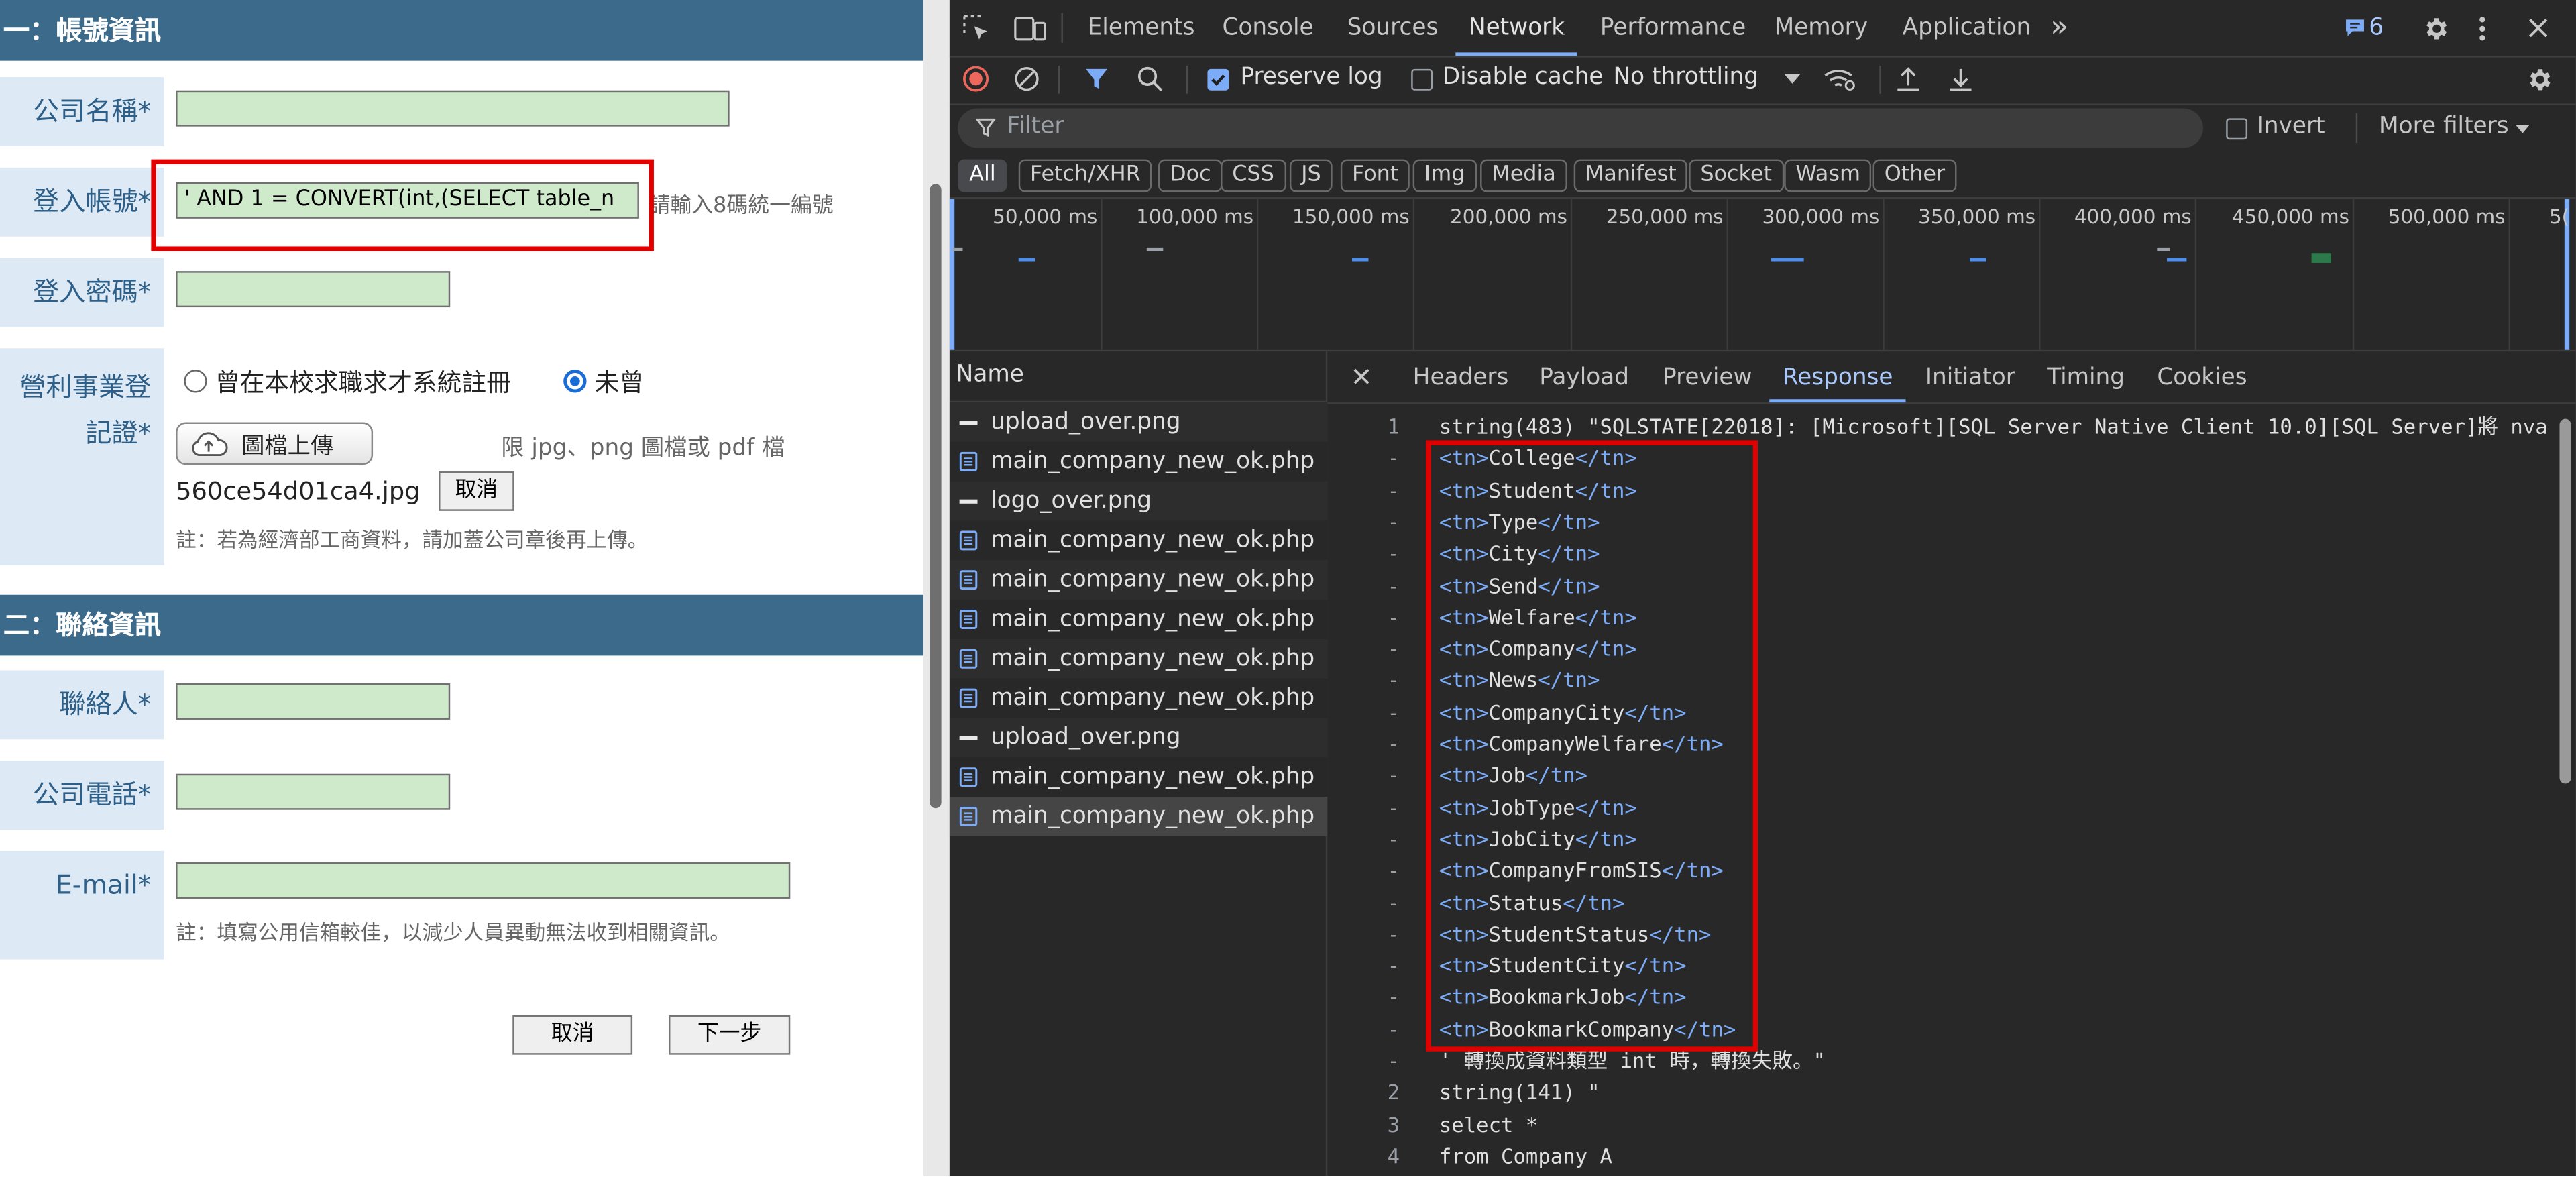 The image size is (2576, 1177). Describe the element at coordinates (1422, 79) in the screenshot. I see `disable-cache-checkbox` at that location.